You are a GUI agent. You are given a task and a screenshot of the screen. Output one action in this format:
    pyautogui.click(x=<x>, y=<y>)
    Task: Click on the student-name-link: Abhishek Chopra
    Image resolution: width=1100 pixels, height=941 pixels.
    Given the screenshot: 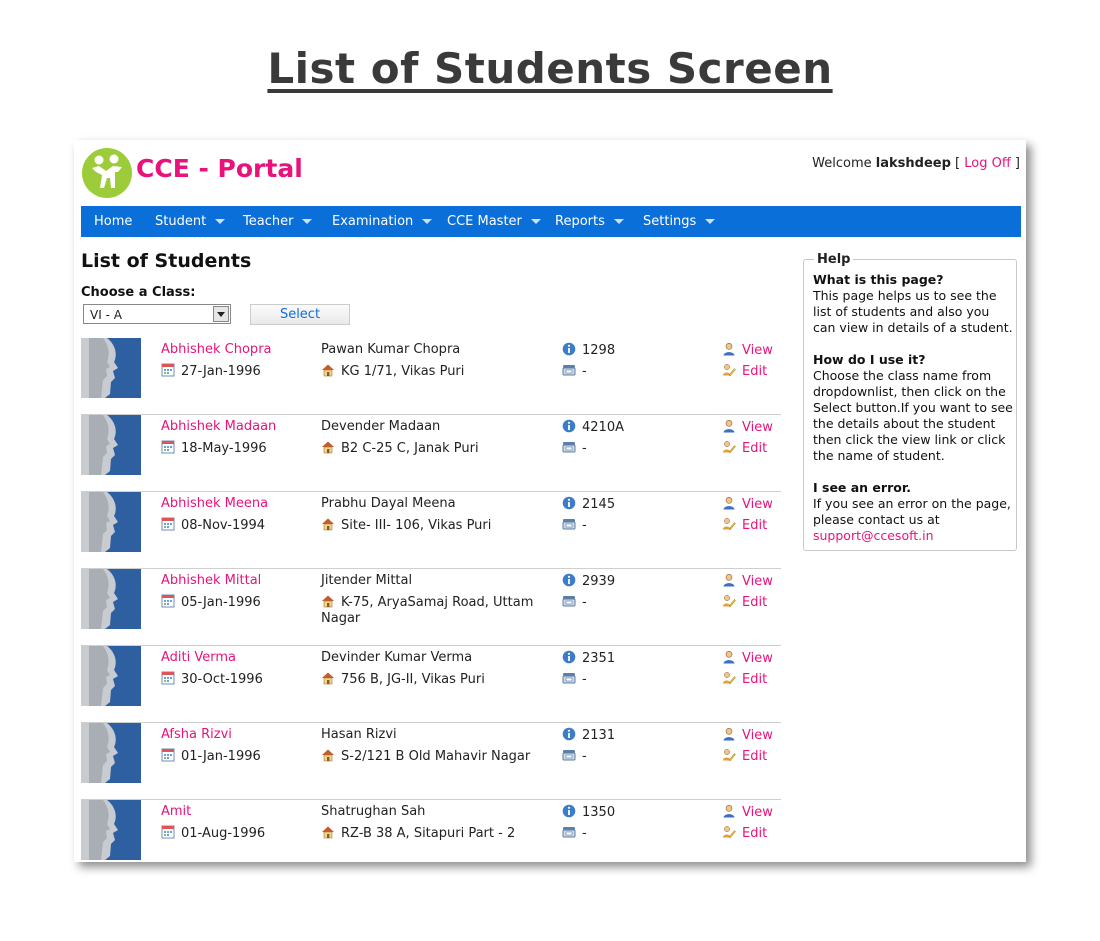 What is the action you would take?
    pyautogui.click(x=216, y=349)
    